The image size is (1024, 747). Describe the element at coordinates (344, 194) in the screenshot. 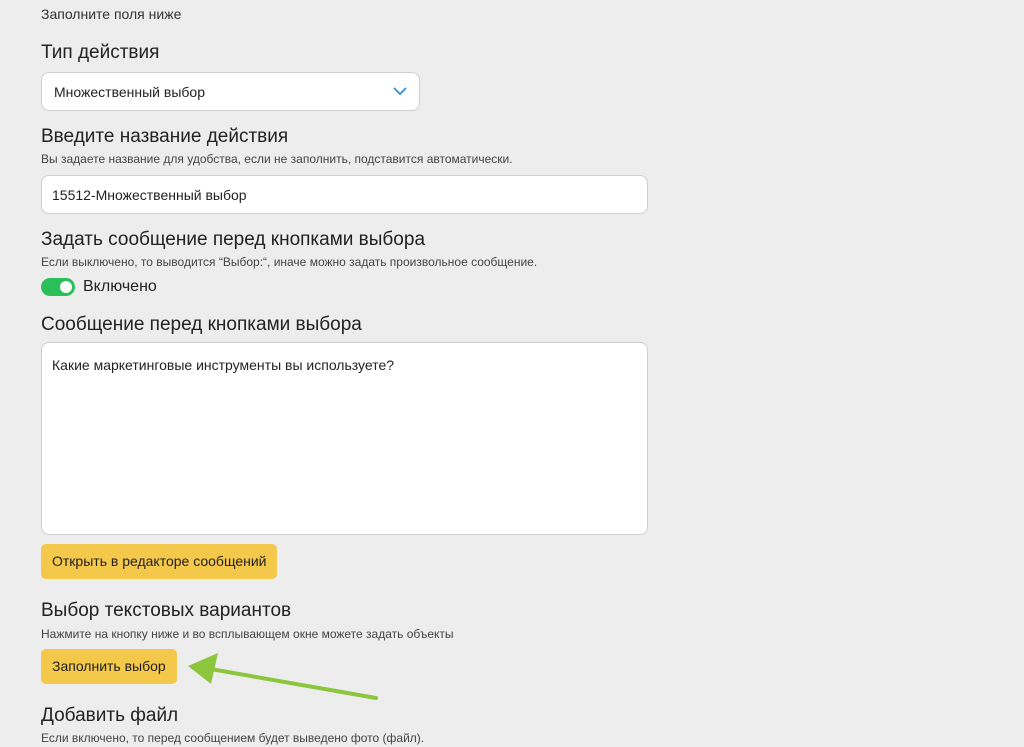

I see `action-name-input: 15512-Множественный выбор` at that location.